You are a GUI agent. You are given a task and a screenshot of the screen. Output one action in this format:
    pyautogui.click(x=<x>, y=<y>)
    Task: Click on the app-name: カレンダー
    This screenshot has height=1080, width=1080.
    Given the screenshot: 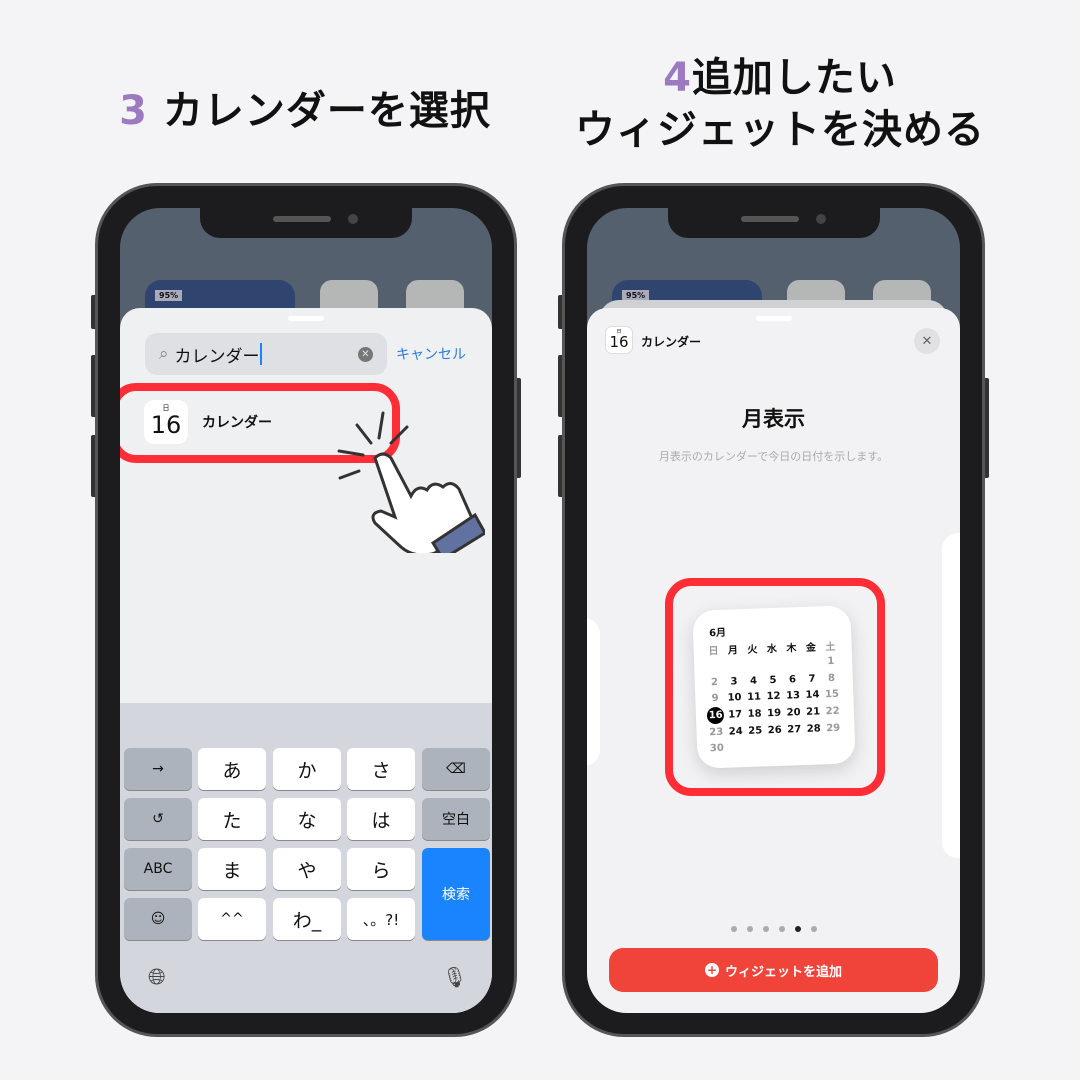 What is the action you would take?
    pyautogui.click(x=671, y=342)
    